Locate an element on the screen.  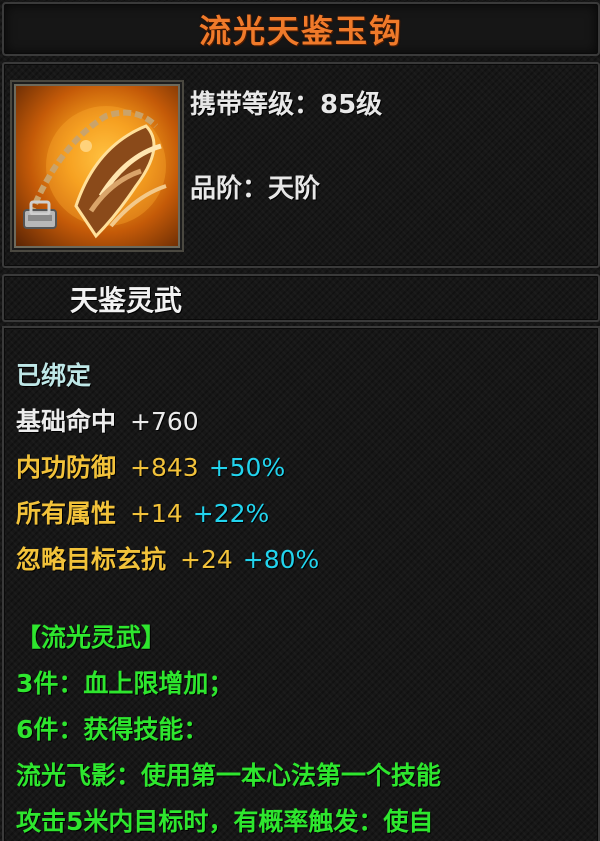
set-line: 6件：获得技能： is located at coordinates (112, 729).